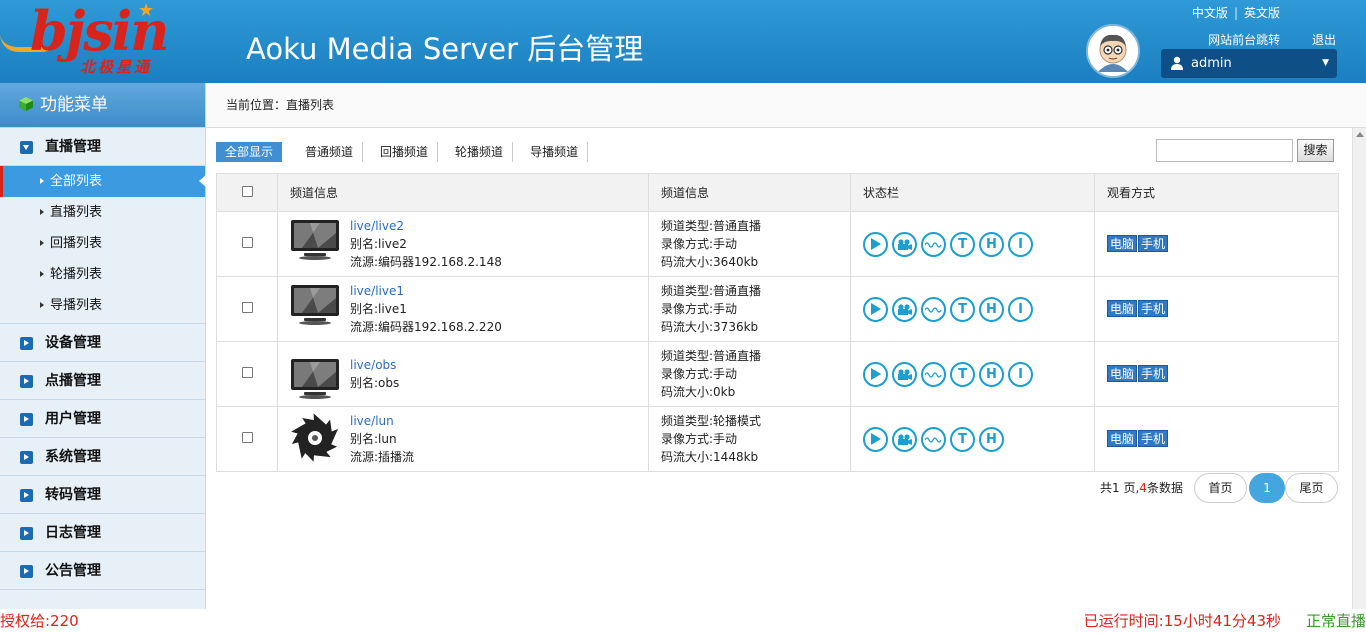 The image size is (1366, 634). What do you see at coordinates (26, 147) in the screenshot?
I see `expand-toggle-icon` at bounding box center [26, 147].